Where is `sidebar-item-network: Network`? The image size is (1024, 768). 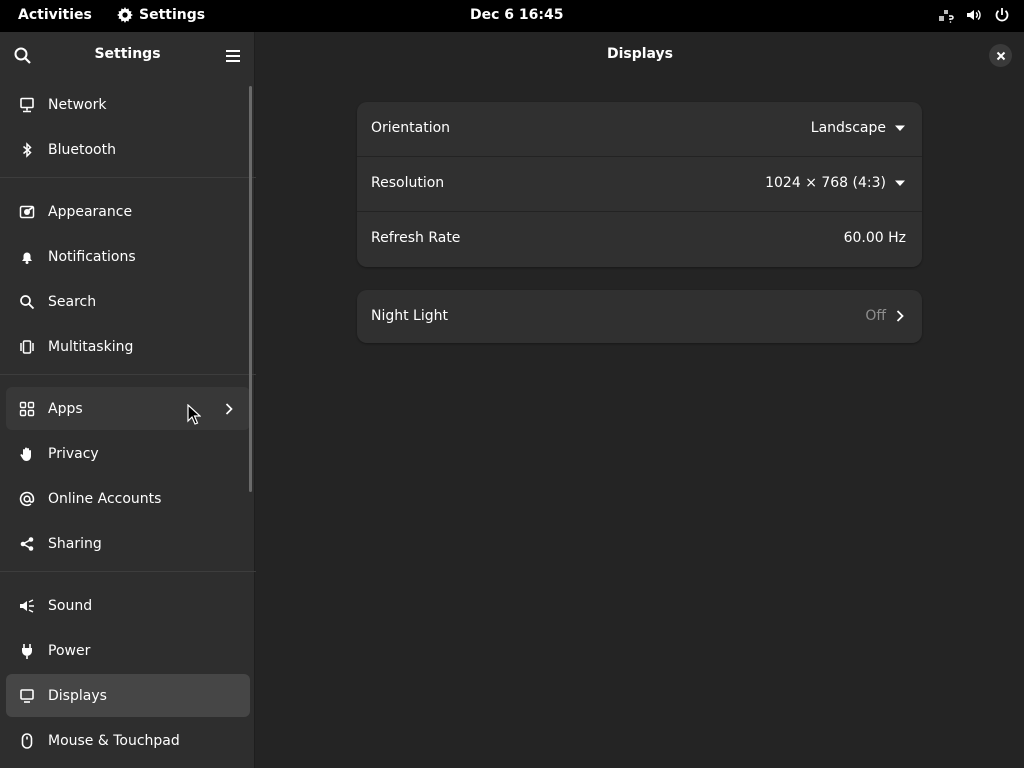 sidebar-item-network: Network is located at coordinates (128, 104).